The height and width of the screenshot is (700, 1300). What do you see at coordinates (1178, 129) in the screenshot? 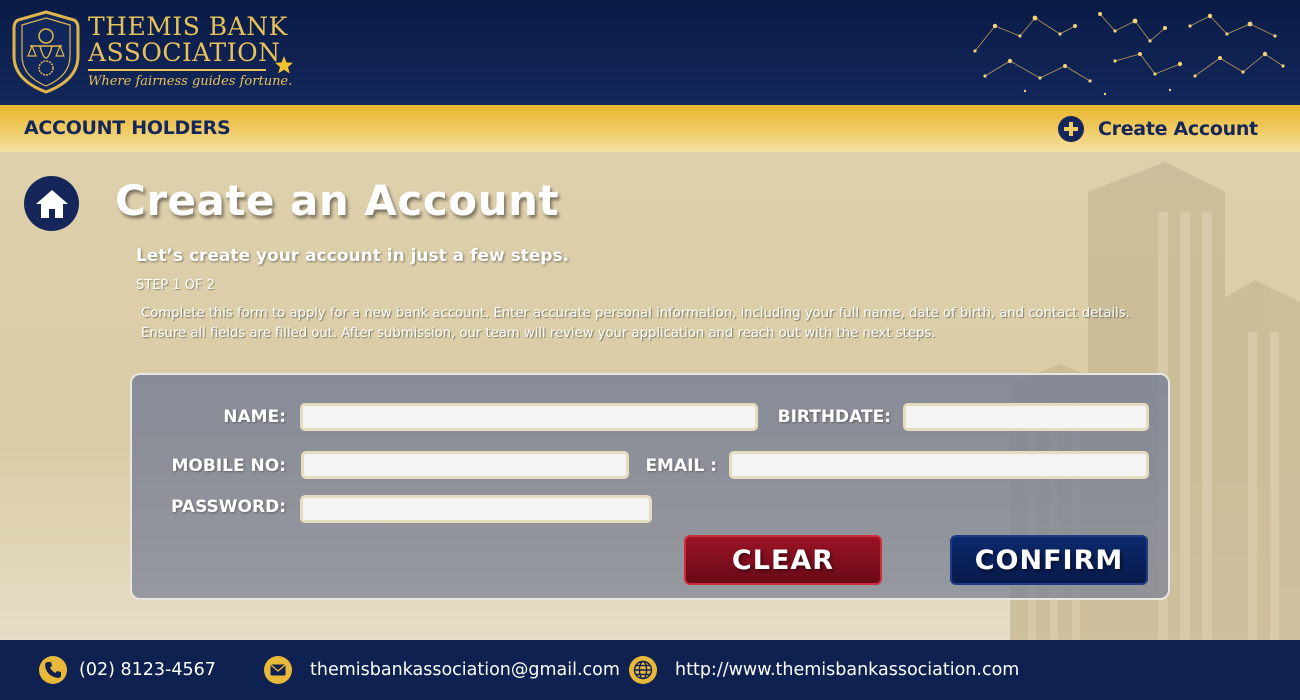
I see `create-account-label: Create Account` at bounding box center [1178, 129].